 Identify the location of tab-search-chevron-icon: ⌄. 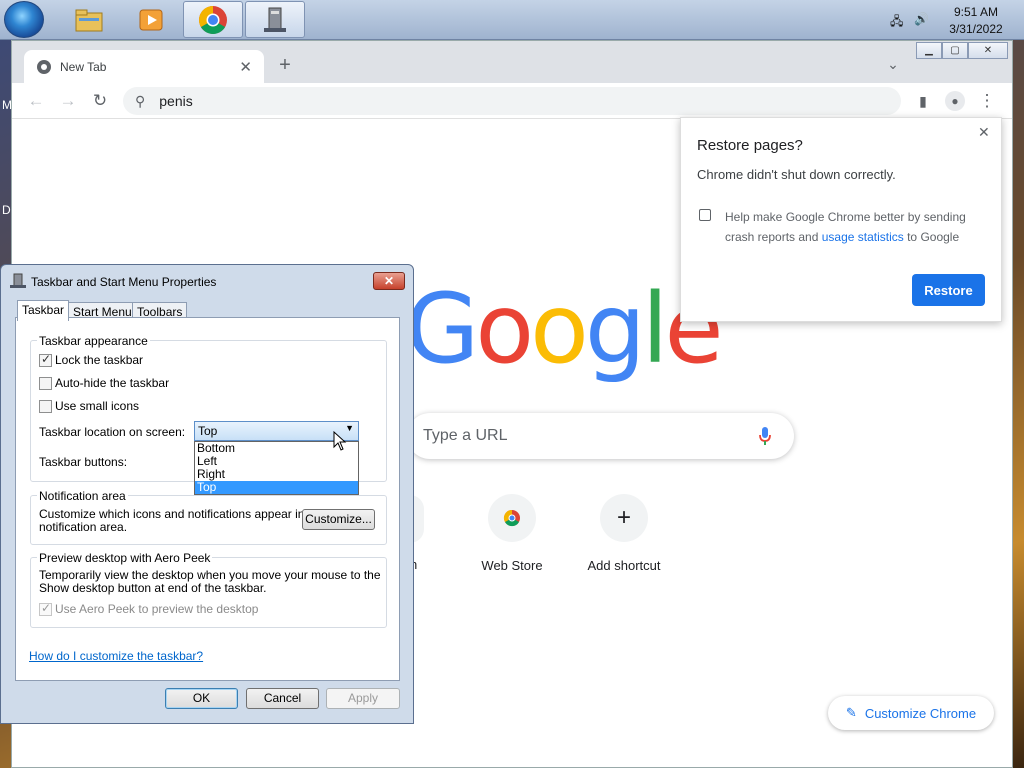
(893, 64).